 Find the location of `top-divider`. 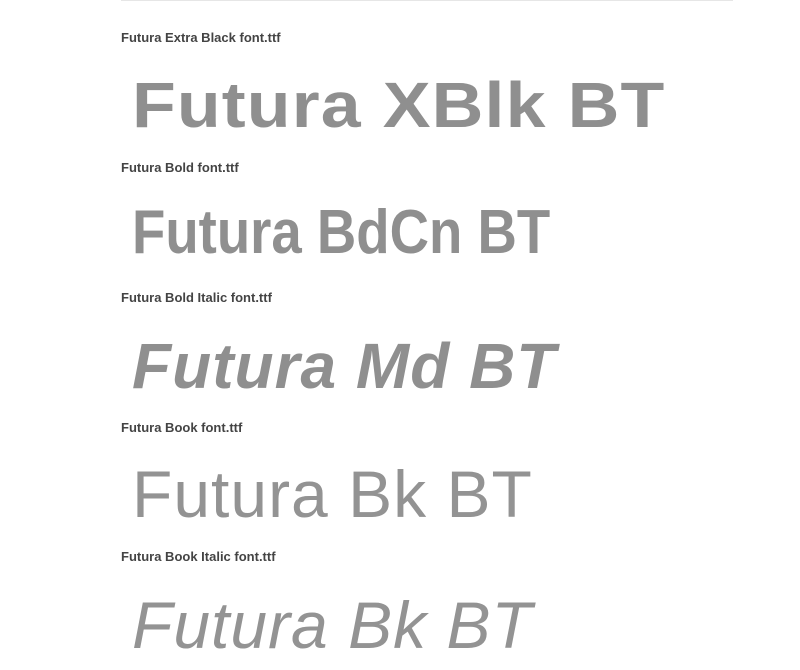

top-divider is located at coordinates (427, 0).